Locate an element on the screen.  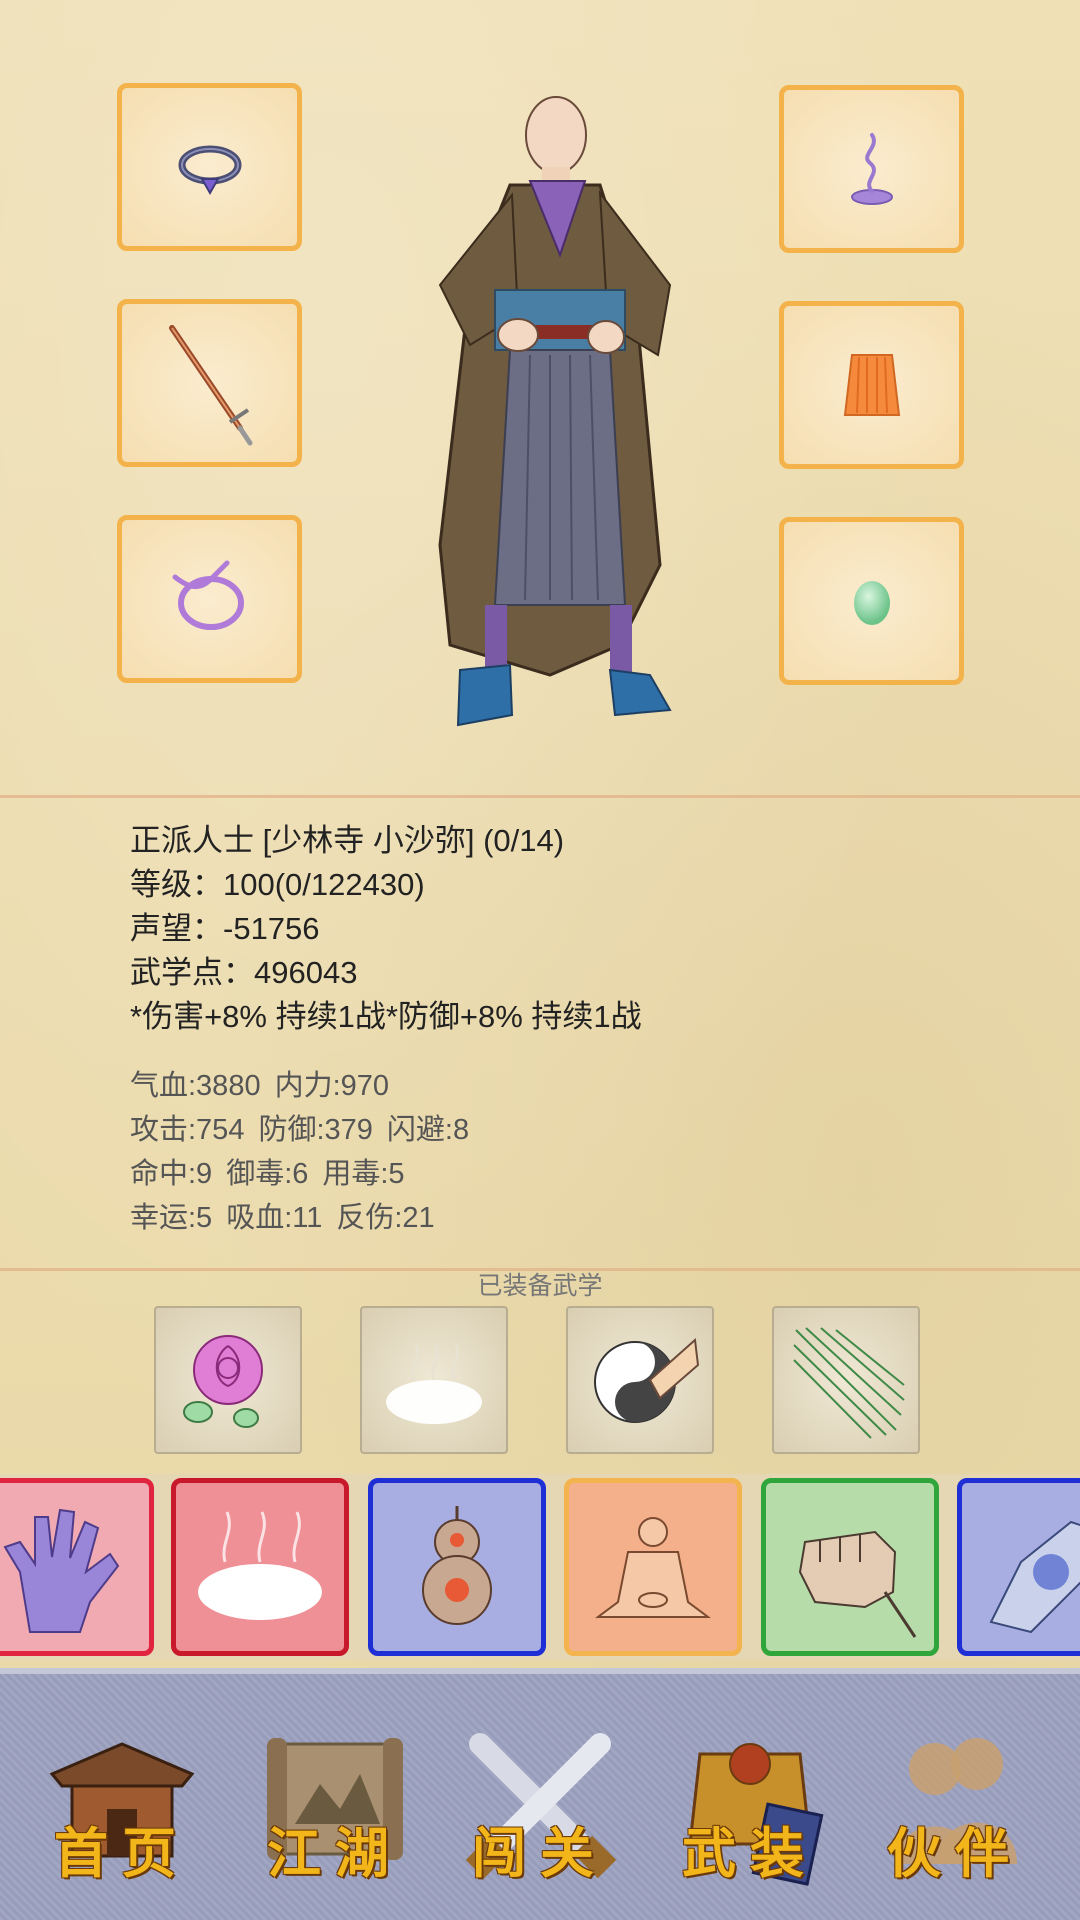
bottom-navbar: 首页 江湖 闯关 武装 伙伴 is located at coordinates (540, 1794).